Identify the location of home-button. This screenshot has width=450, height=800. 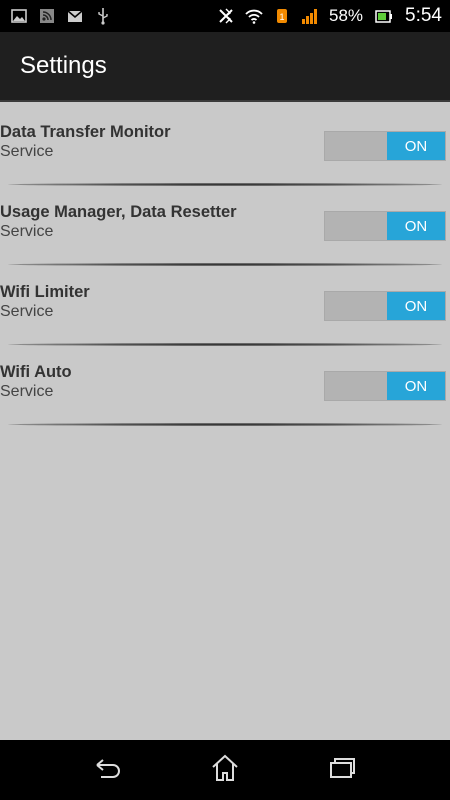
(225, 770).